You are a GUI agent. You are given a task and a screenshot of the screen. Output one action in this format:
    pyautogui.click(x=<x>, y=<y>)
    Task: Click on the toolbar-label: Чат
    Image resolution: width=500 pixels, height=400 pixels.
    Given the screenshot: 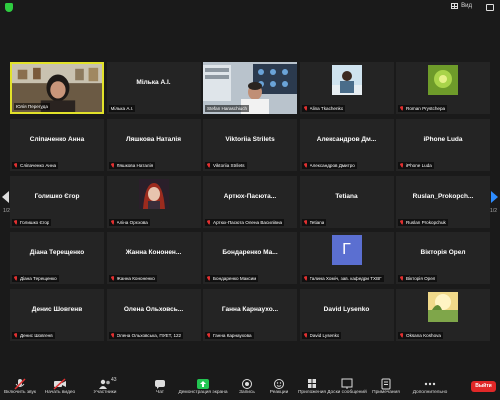 What is the action you would take?
    pyautogui.click(x=160, y=392)
    